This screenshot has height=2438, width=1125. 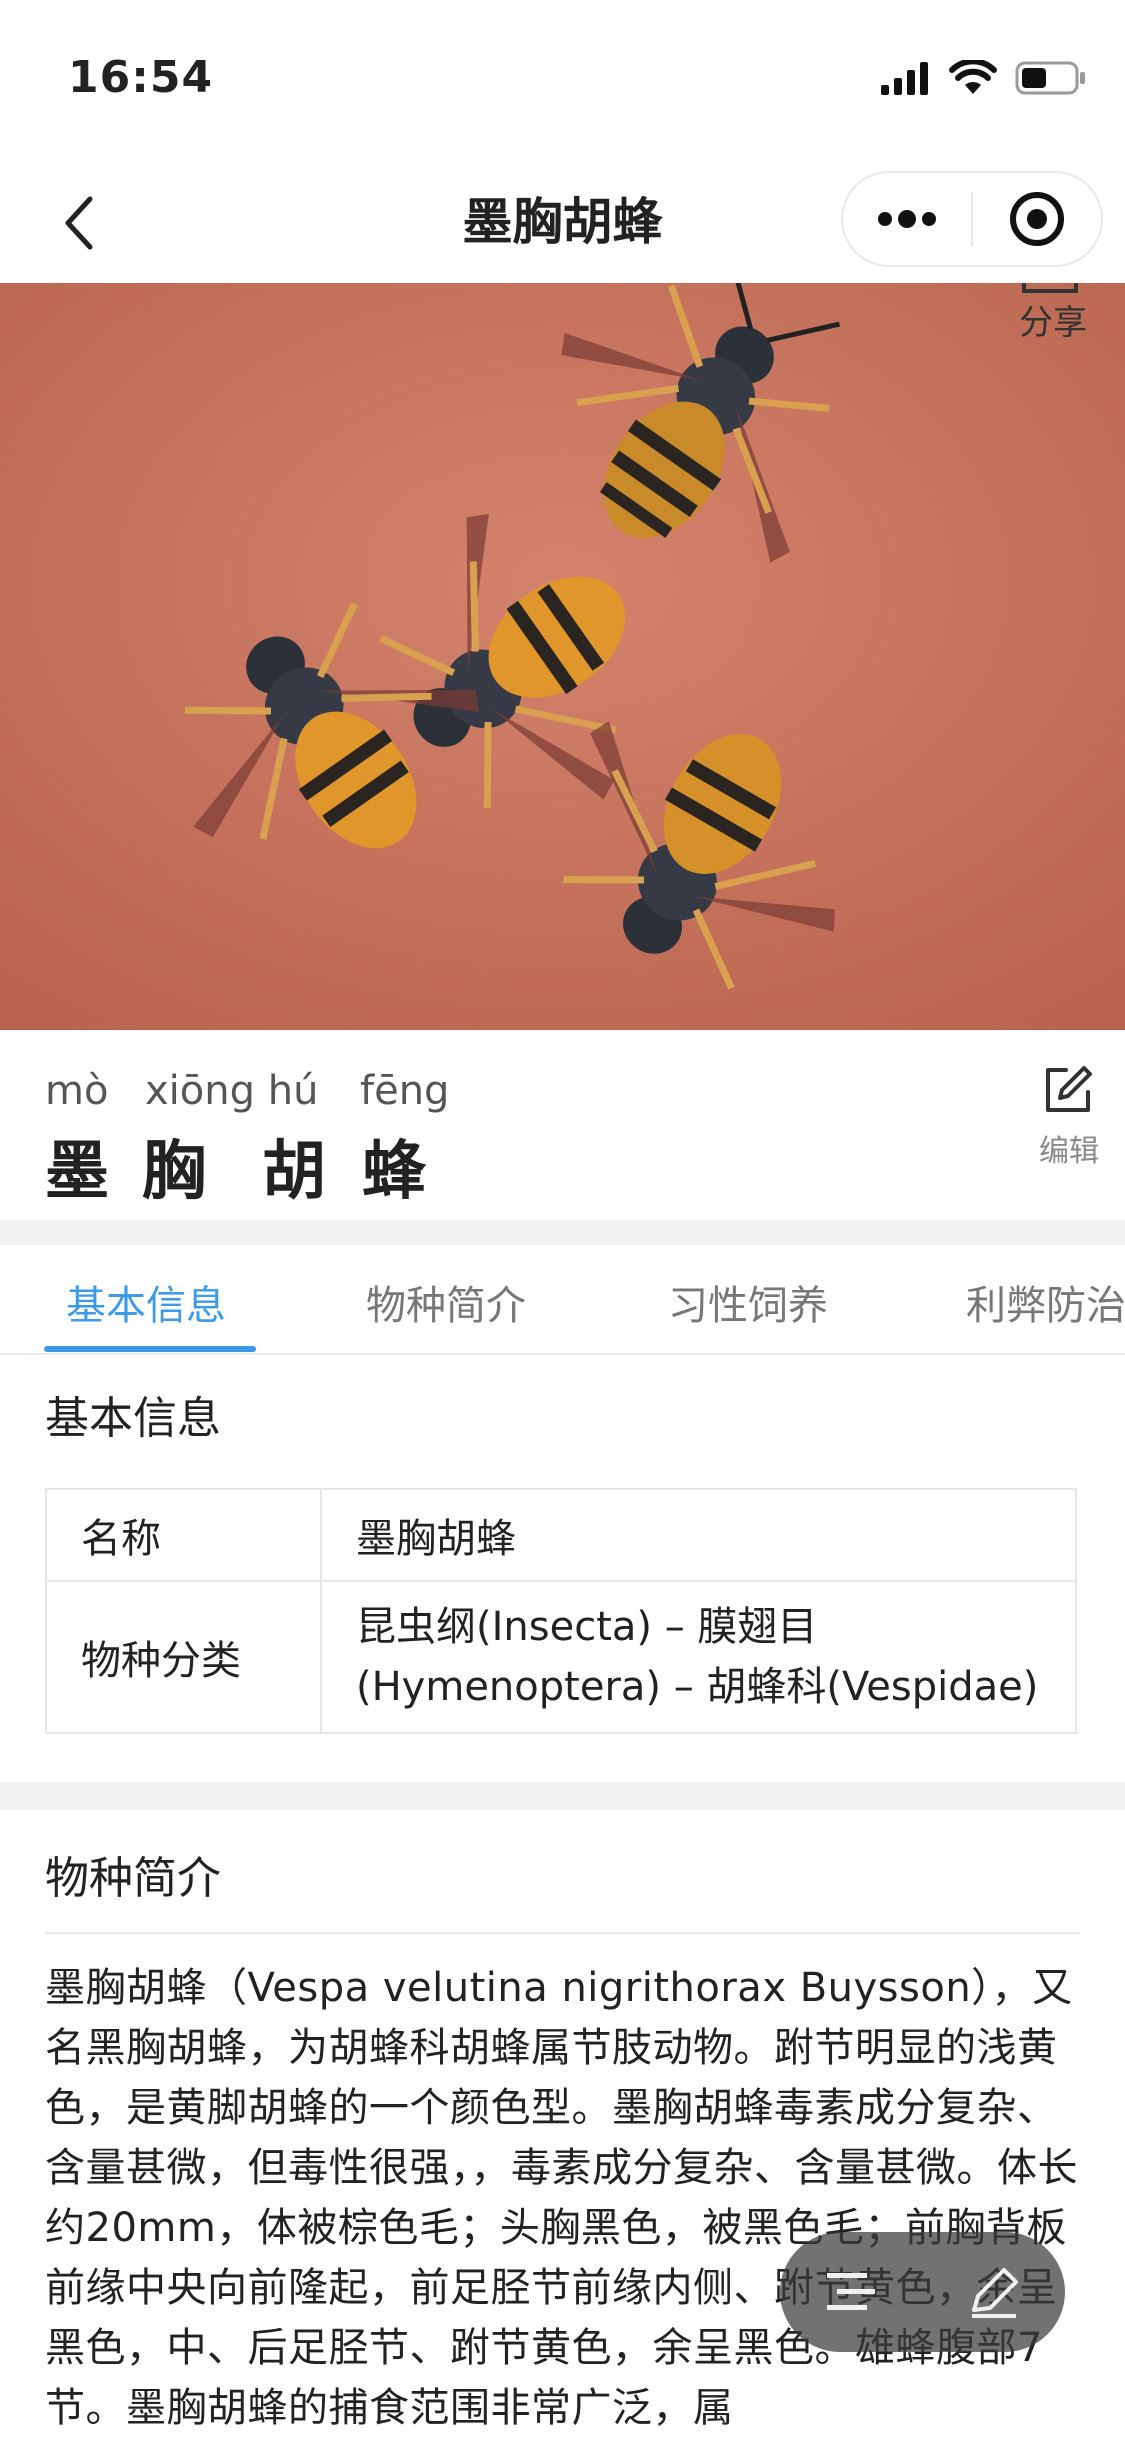 I want to click on tab-bar: 基本信息 物种简介 习性饲养 利弊防治, so click(x=562, y=1300).